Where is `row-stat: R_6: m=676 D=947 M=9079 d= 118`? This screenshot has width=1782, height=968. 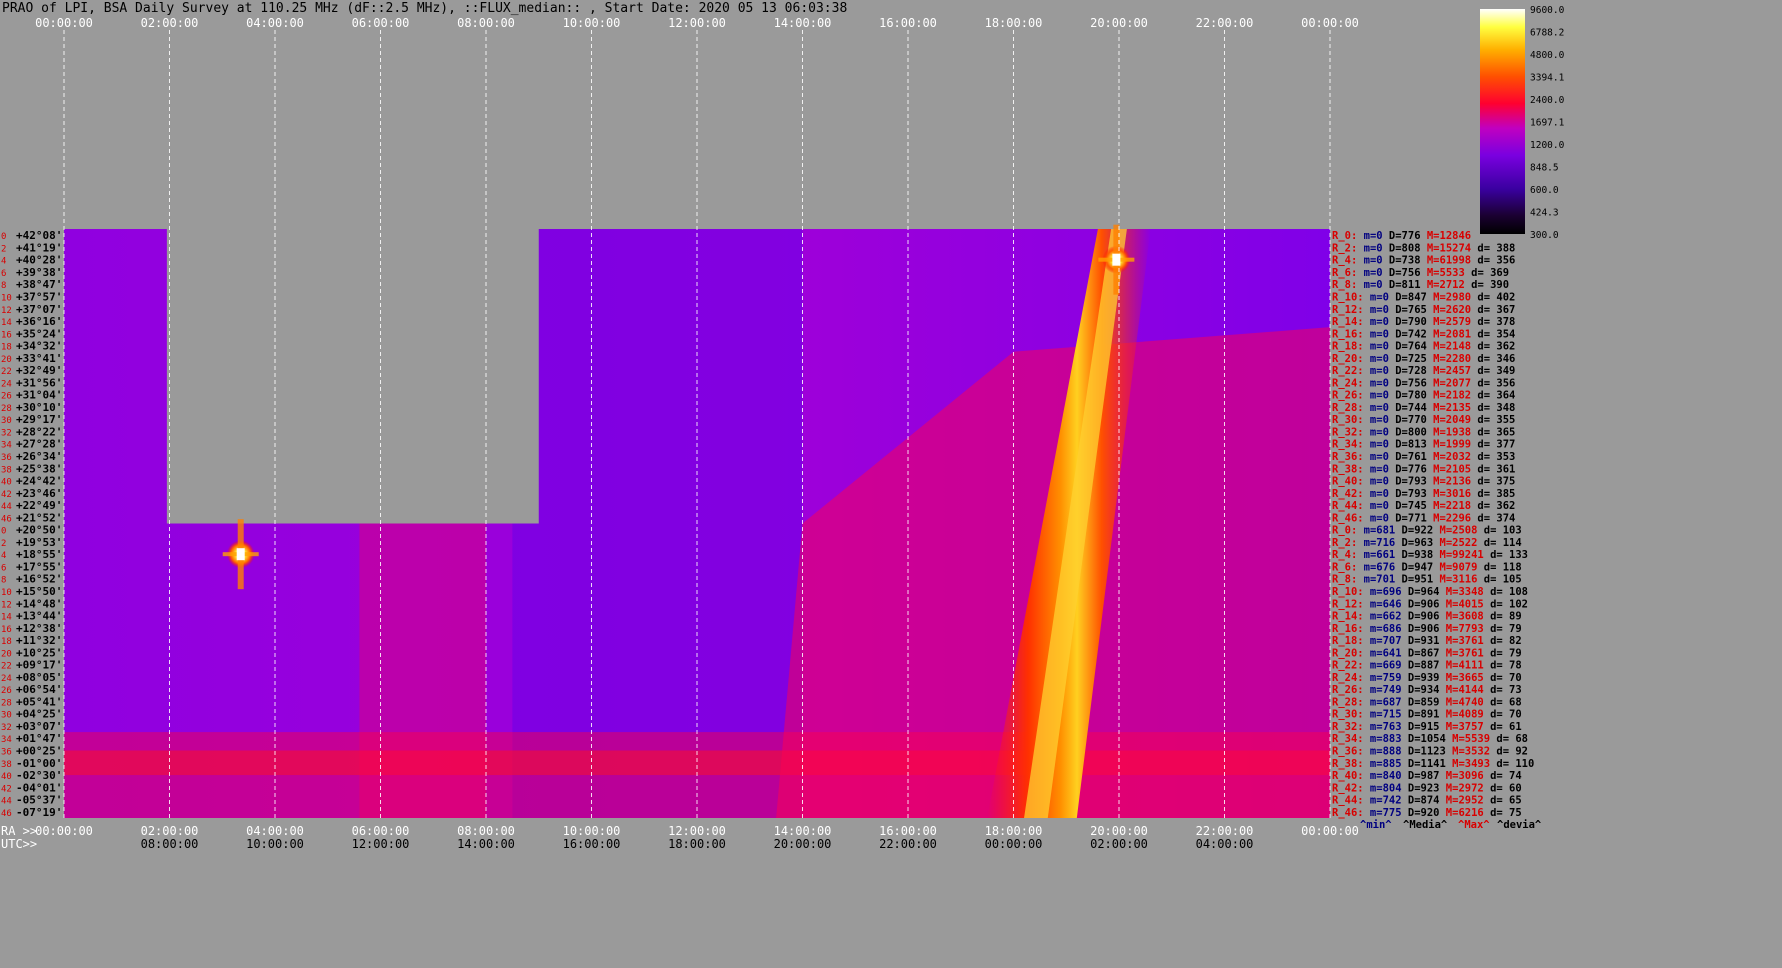
row-stat: R_6: m=676 D=947 M=9079 d= 118 is located at coordinates (1427, 567).